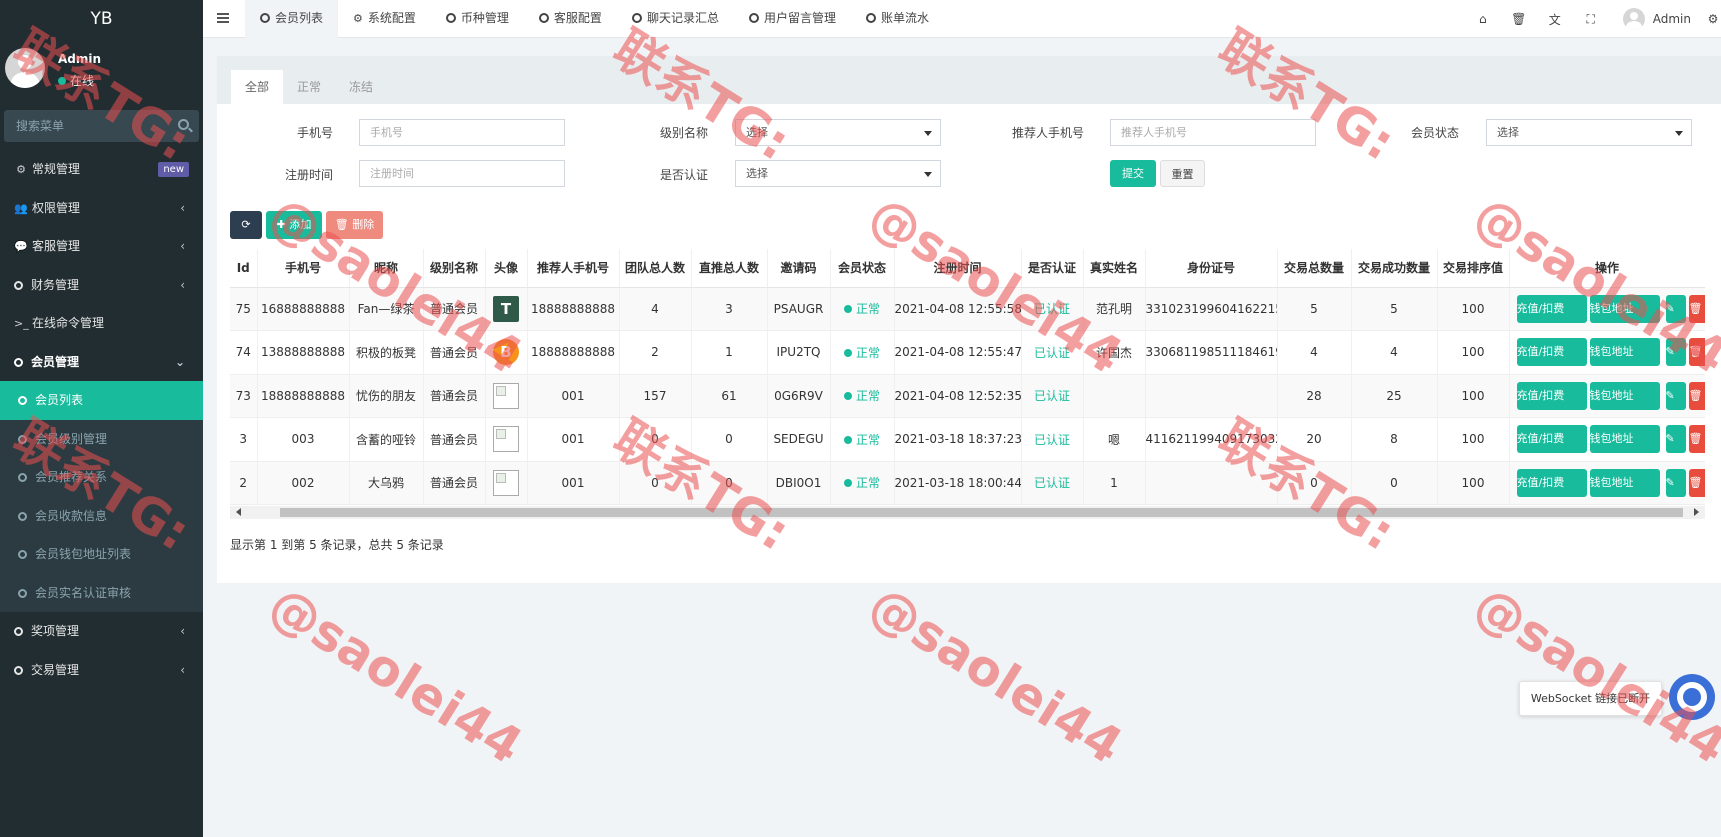 The image size is (1721, 837). I want to click on sidebar-item-trades: 交易管理 ‹, so click(101, 670).